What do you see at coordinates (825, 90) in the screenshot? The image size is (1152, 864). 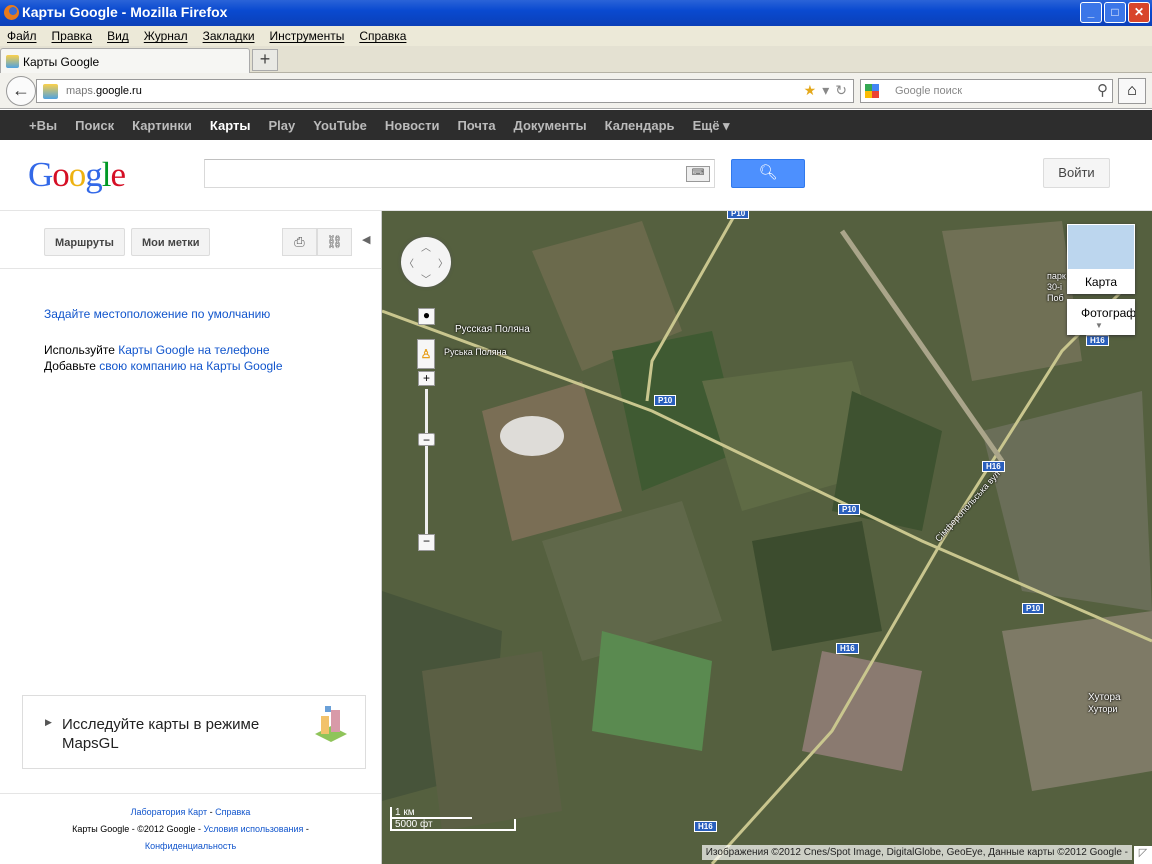 I see `dropdown-arrow-icon: ▾` at bounding box center [825, 90].